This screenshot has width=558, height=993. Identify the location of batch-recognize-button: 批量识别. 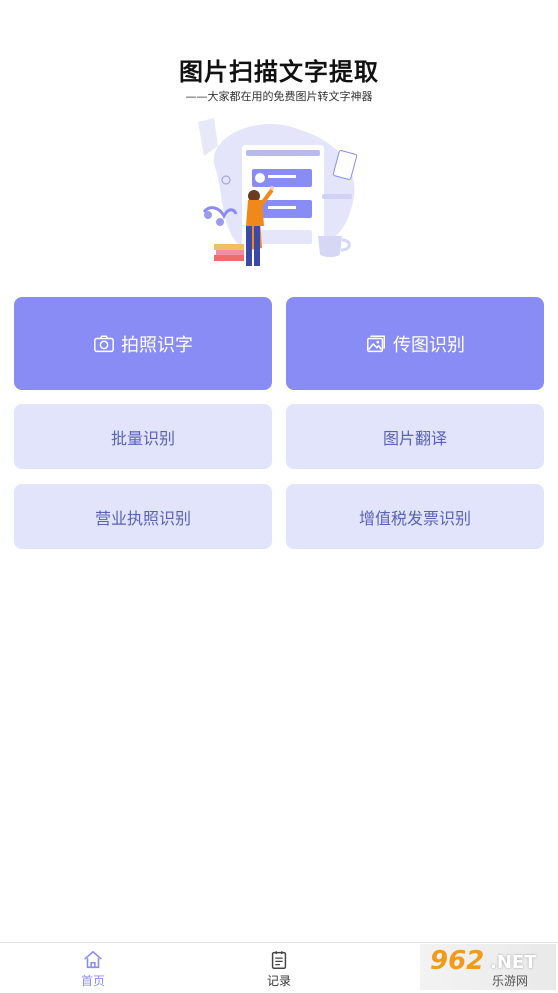
(143, 436).